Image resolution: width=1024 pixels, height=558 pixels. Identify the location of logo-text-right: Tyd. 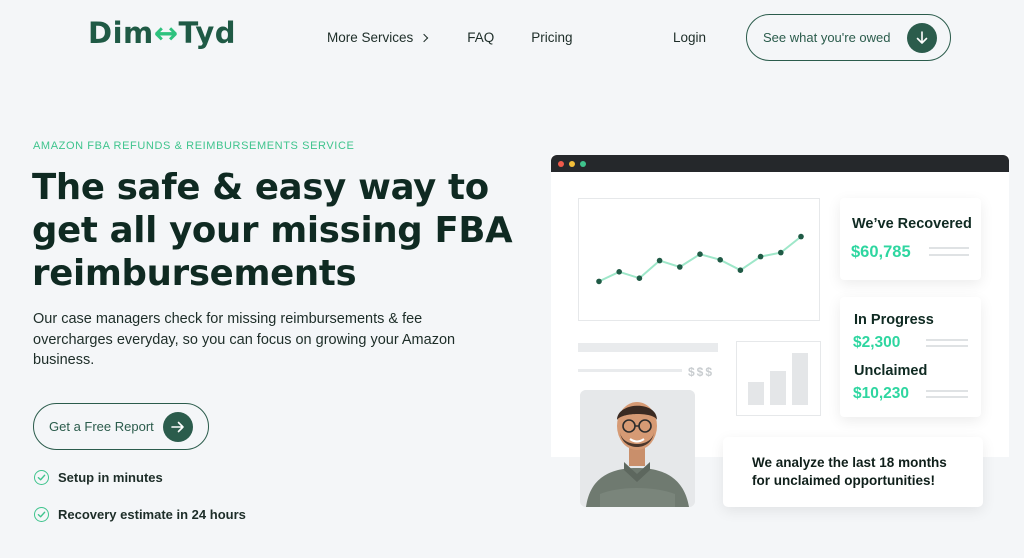
(207, 33).